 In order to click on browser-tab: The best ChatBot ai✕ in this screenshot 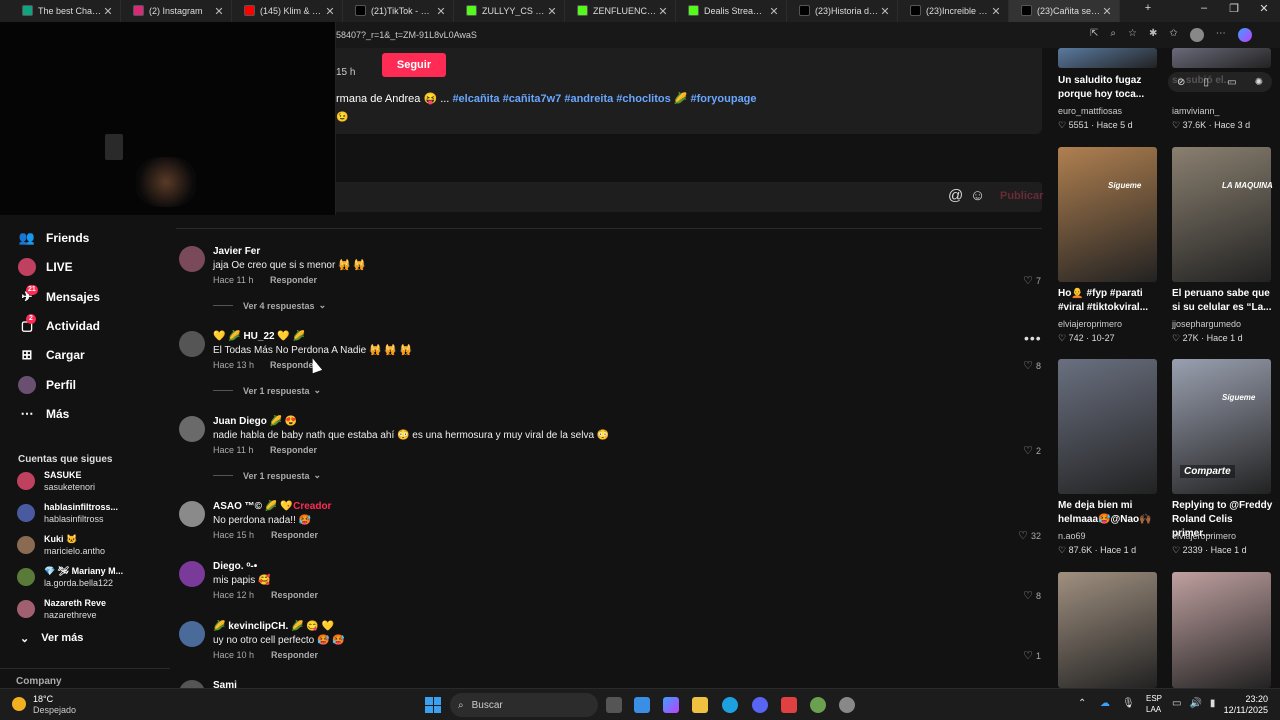, I will do `click(65, 11)`.